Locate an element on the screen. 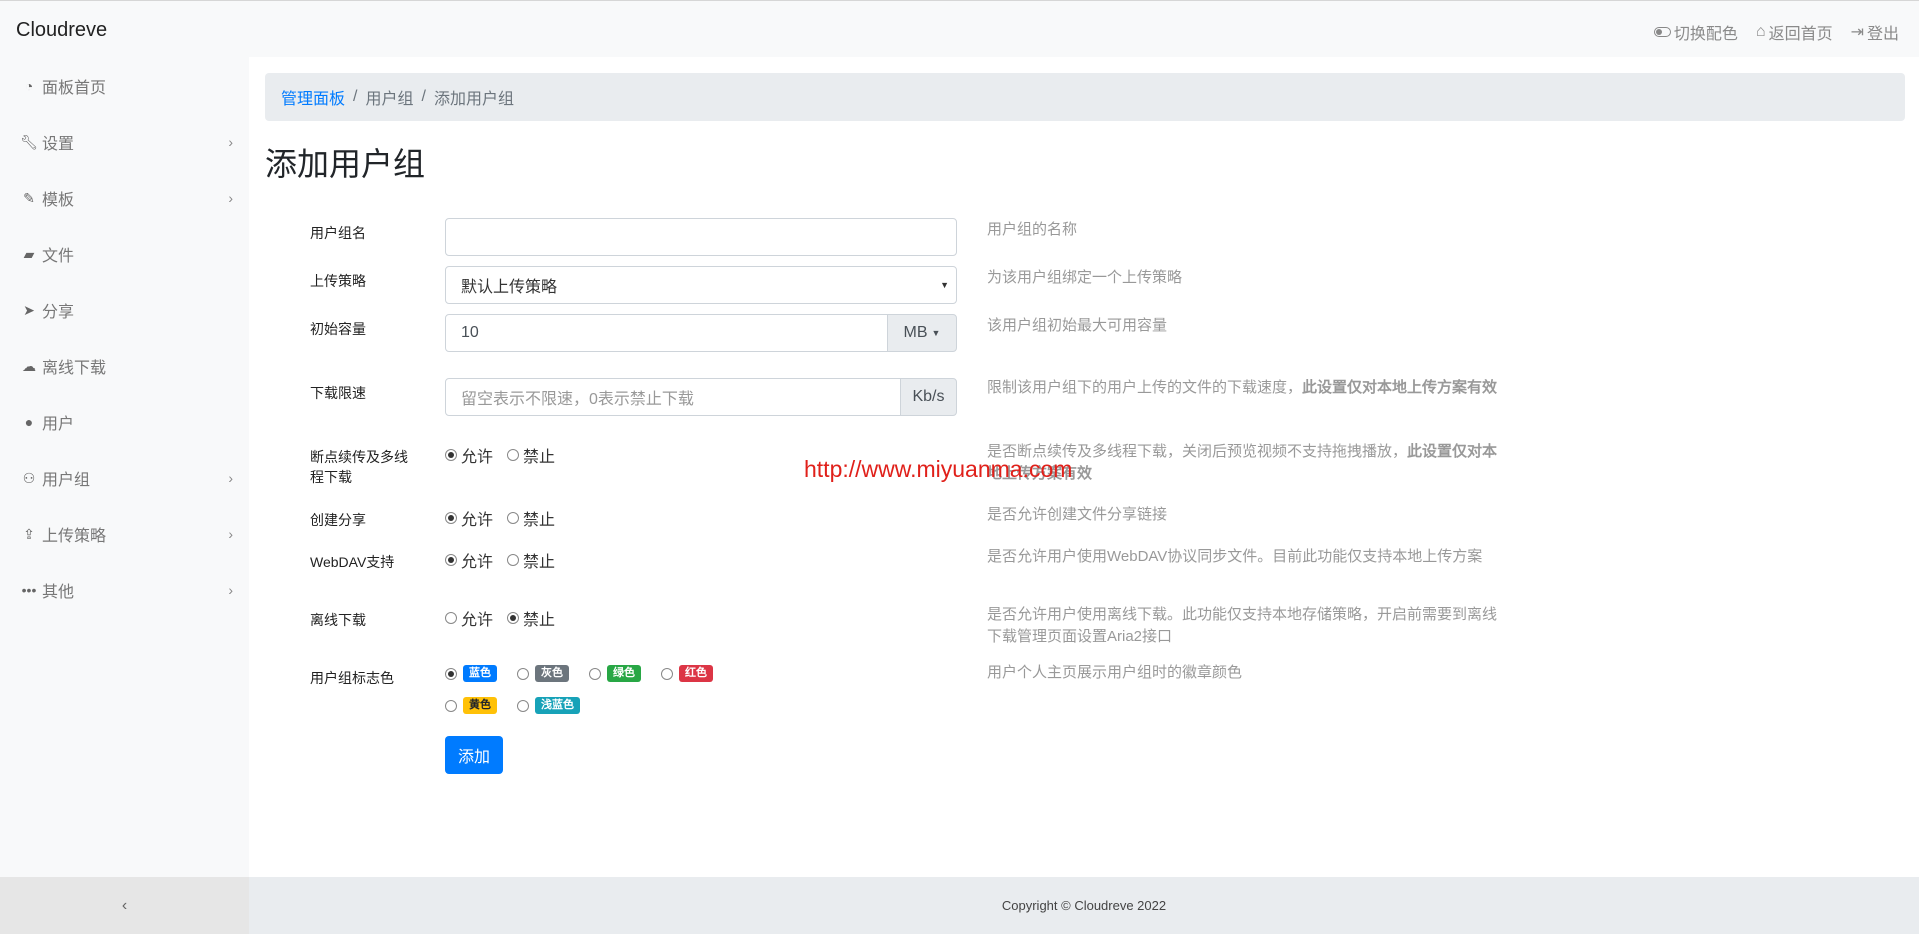 This screenshot has width=1919, height=934. group-name-help: 用户组的名称 is located at coordinates (1032, 229).